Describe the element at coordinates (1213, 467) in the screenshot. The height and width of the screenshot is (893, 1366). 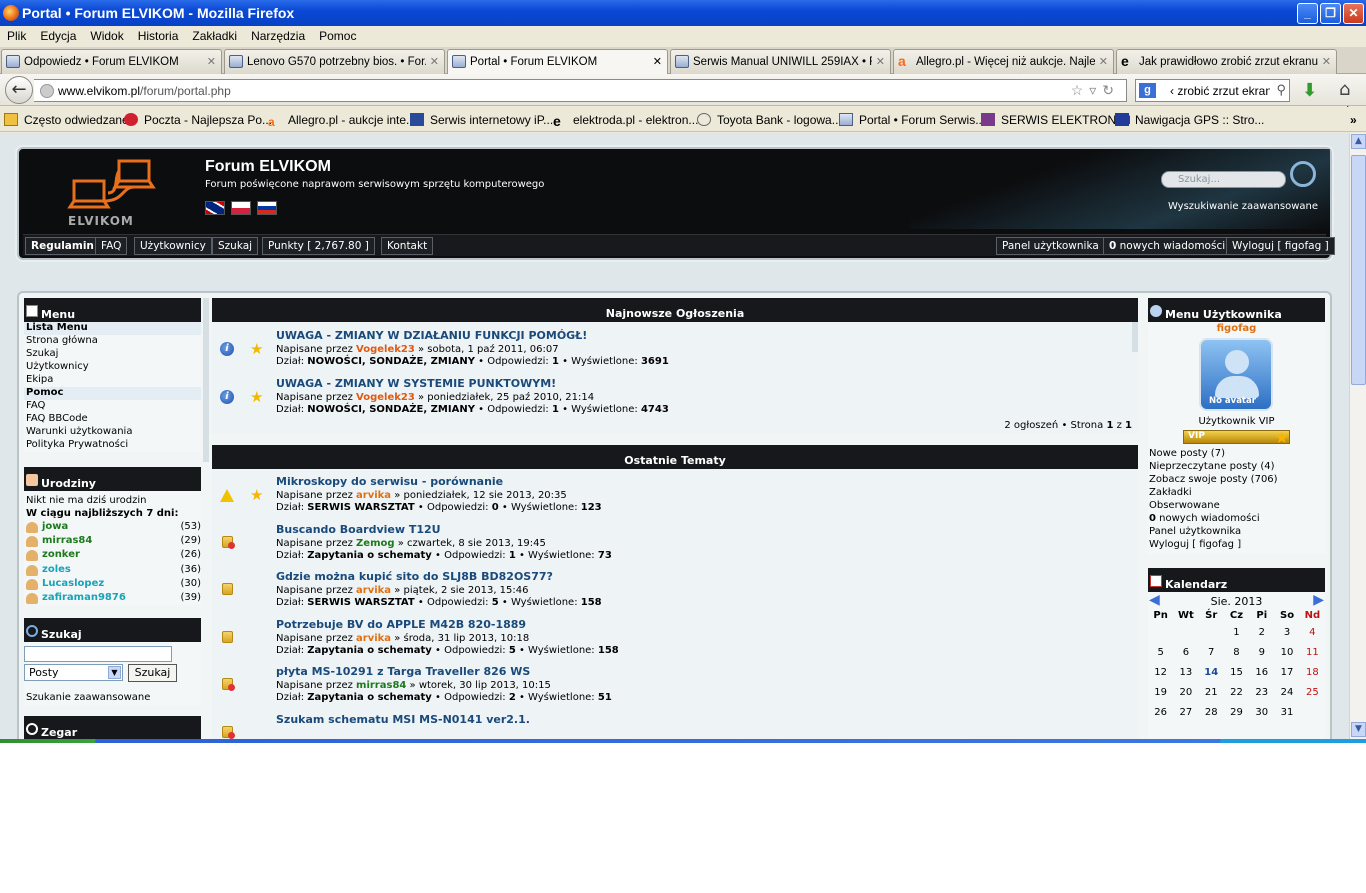
I see `link-nieprzeczytane: Nieprzeczytane posty (4)` at that location.